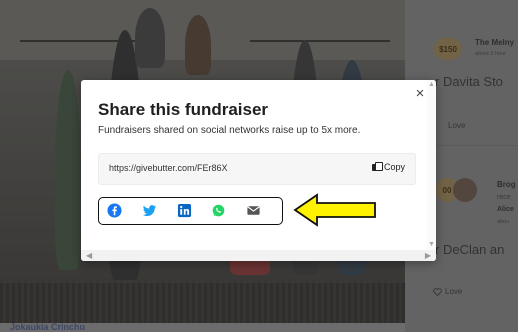  What do you see at coordinates (431, 165) in the screenshot?
I see `vertical-scrollbar: ▲ ▼` at bounding box center [431, 165].